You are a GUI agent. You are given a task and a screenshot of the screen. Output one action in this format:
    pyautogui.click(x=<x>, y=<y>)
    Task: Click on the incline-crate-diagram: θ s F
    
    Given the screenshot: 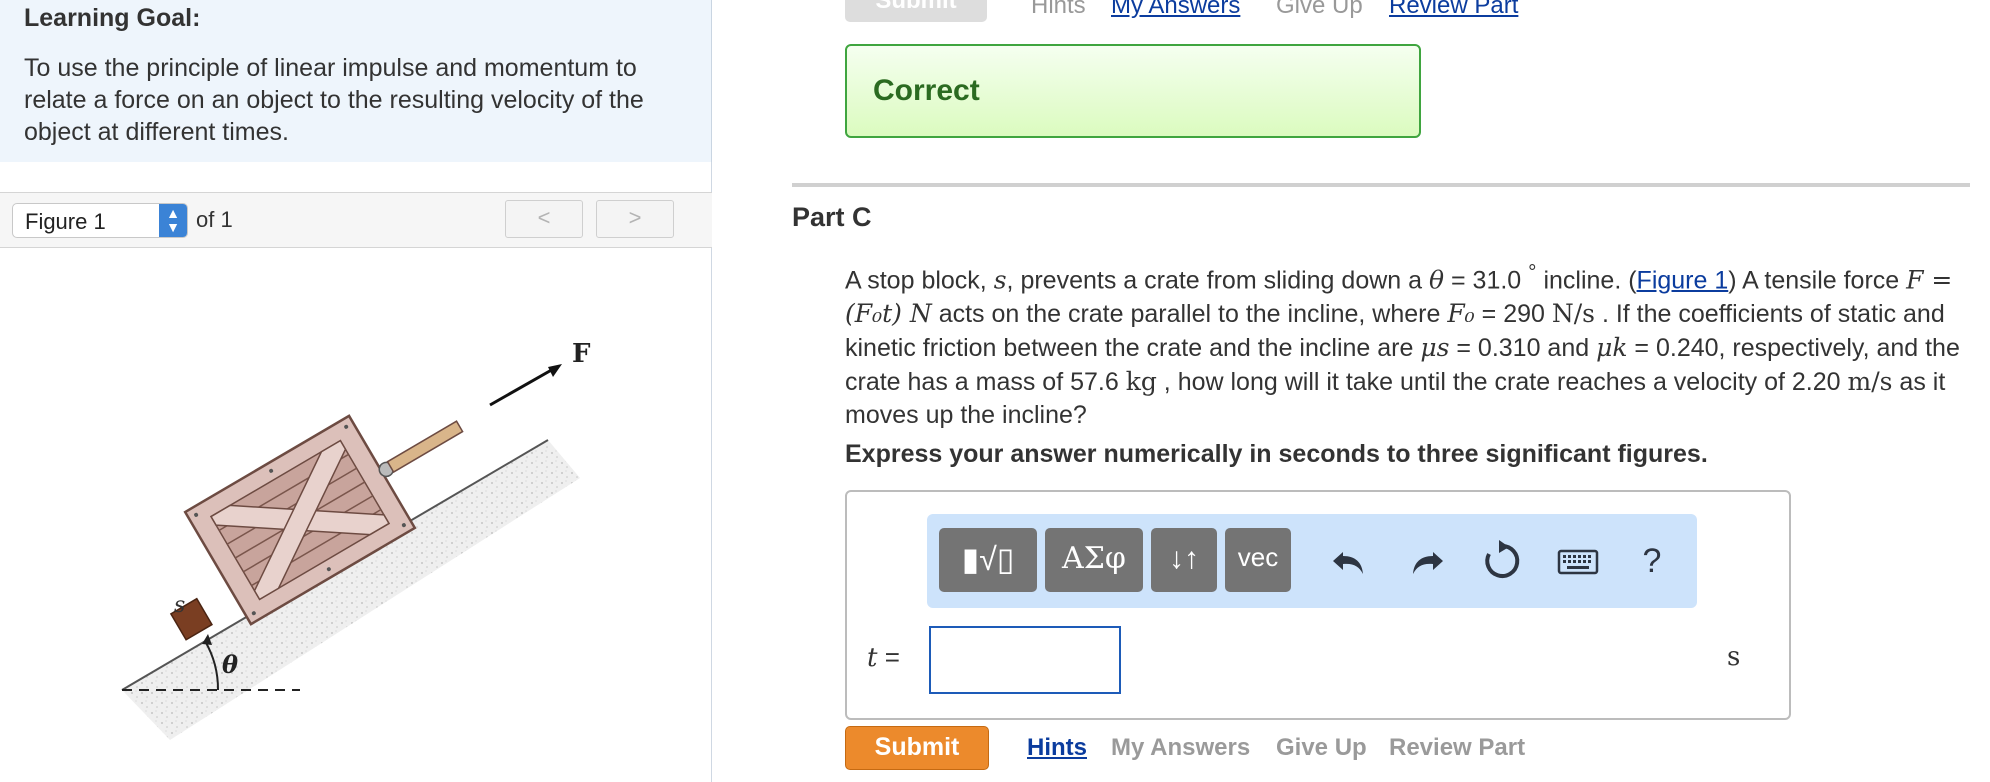 What is the action you would take?
    pyautogui.click(x=356, y=539)
    